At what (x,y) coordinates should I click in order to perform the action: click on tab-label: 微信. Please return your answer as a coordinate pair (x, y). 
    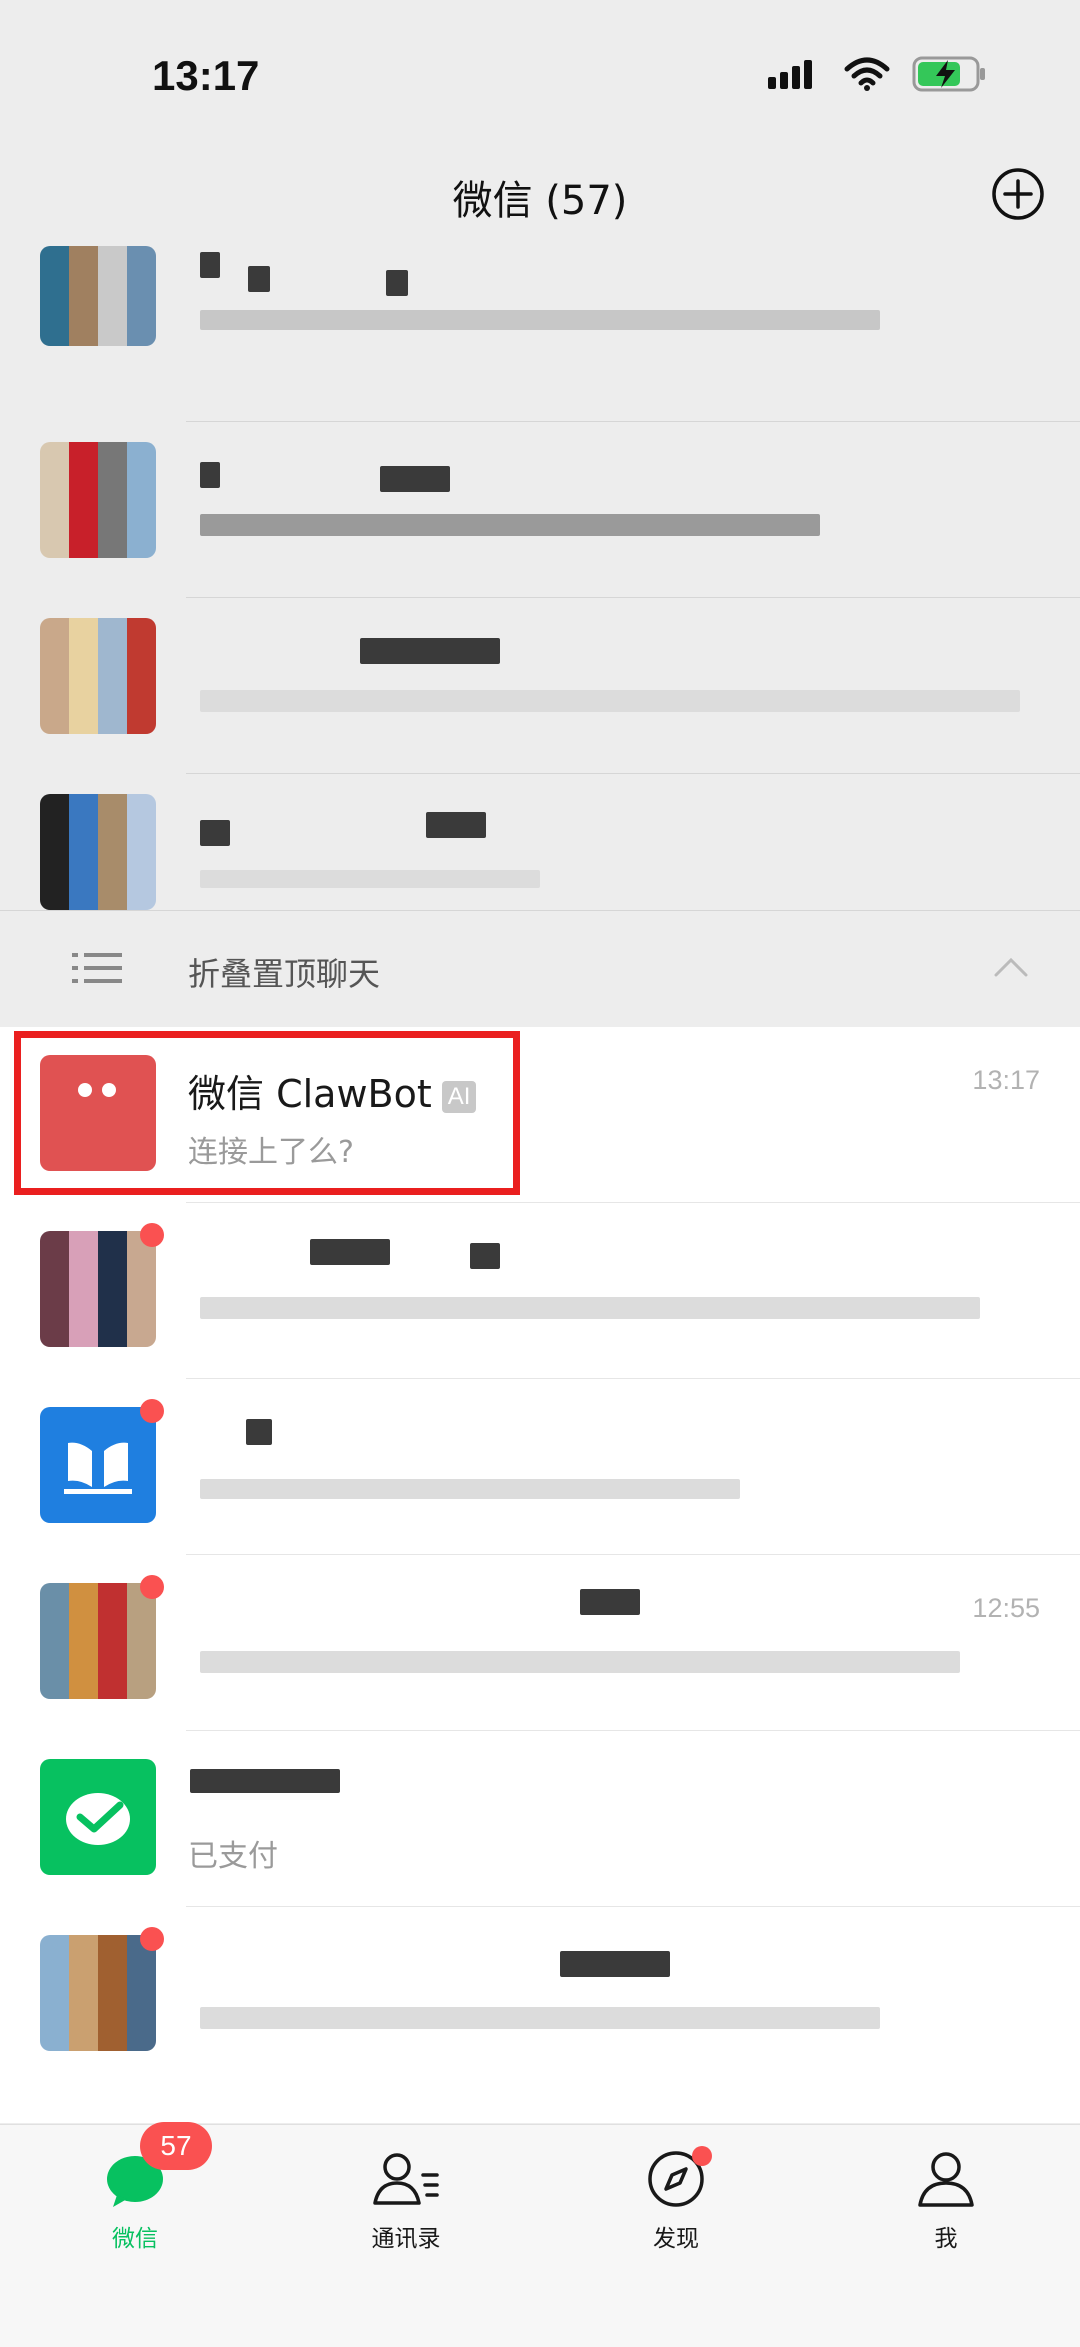
    Looking at the image, I should click on (135, 2239).